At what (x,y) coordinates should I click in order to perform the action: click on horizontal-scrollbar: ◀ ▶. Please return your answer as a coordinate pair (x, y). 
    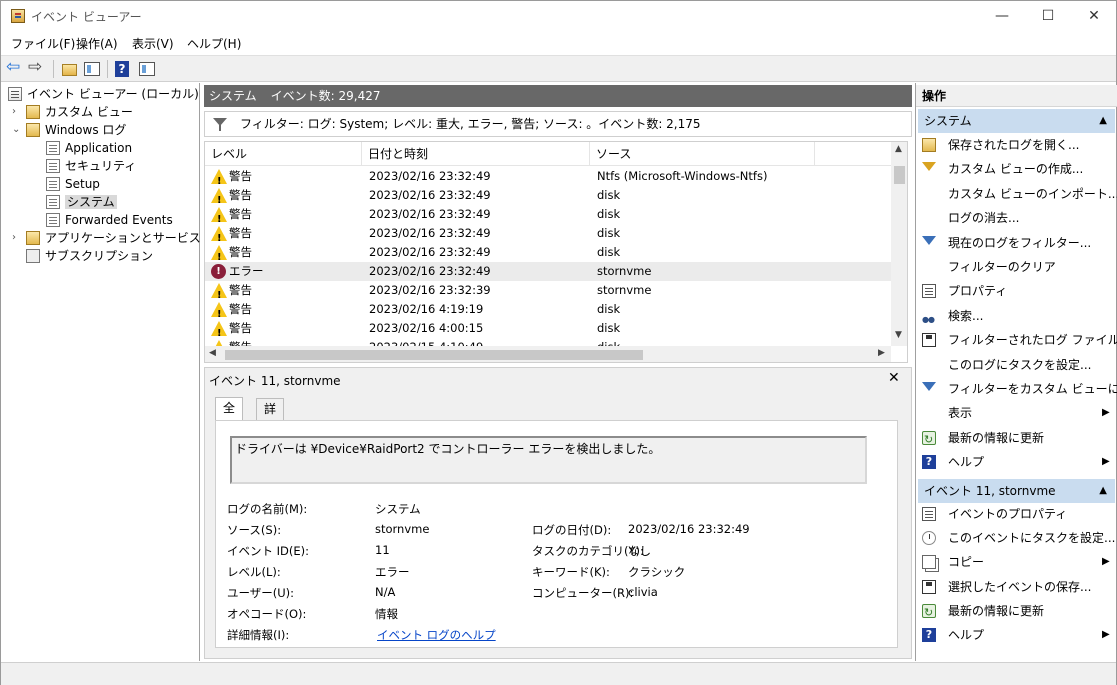
    Looking at the image, I should click on (548, 354).